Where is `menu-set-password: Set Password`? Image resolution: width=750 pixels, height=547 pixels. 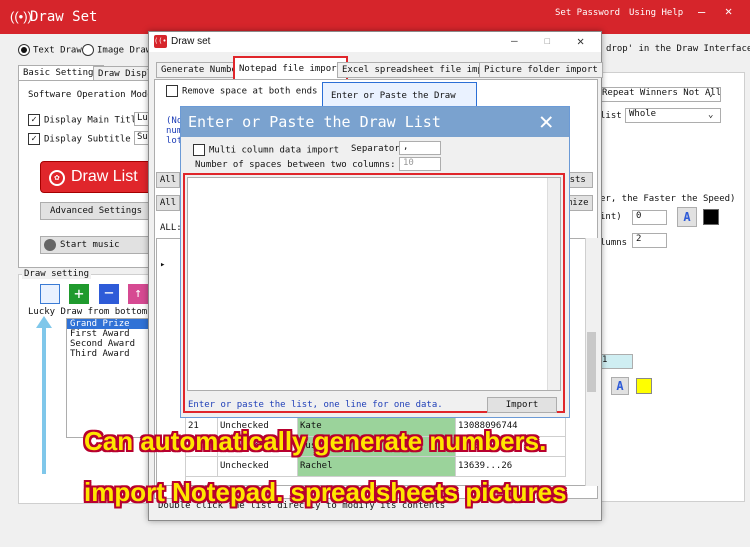
menu-set-password: Set Password is located at coordinates (587, 13).